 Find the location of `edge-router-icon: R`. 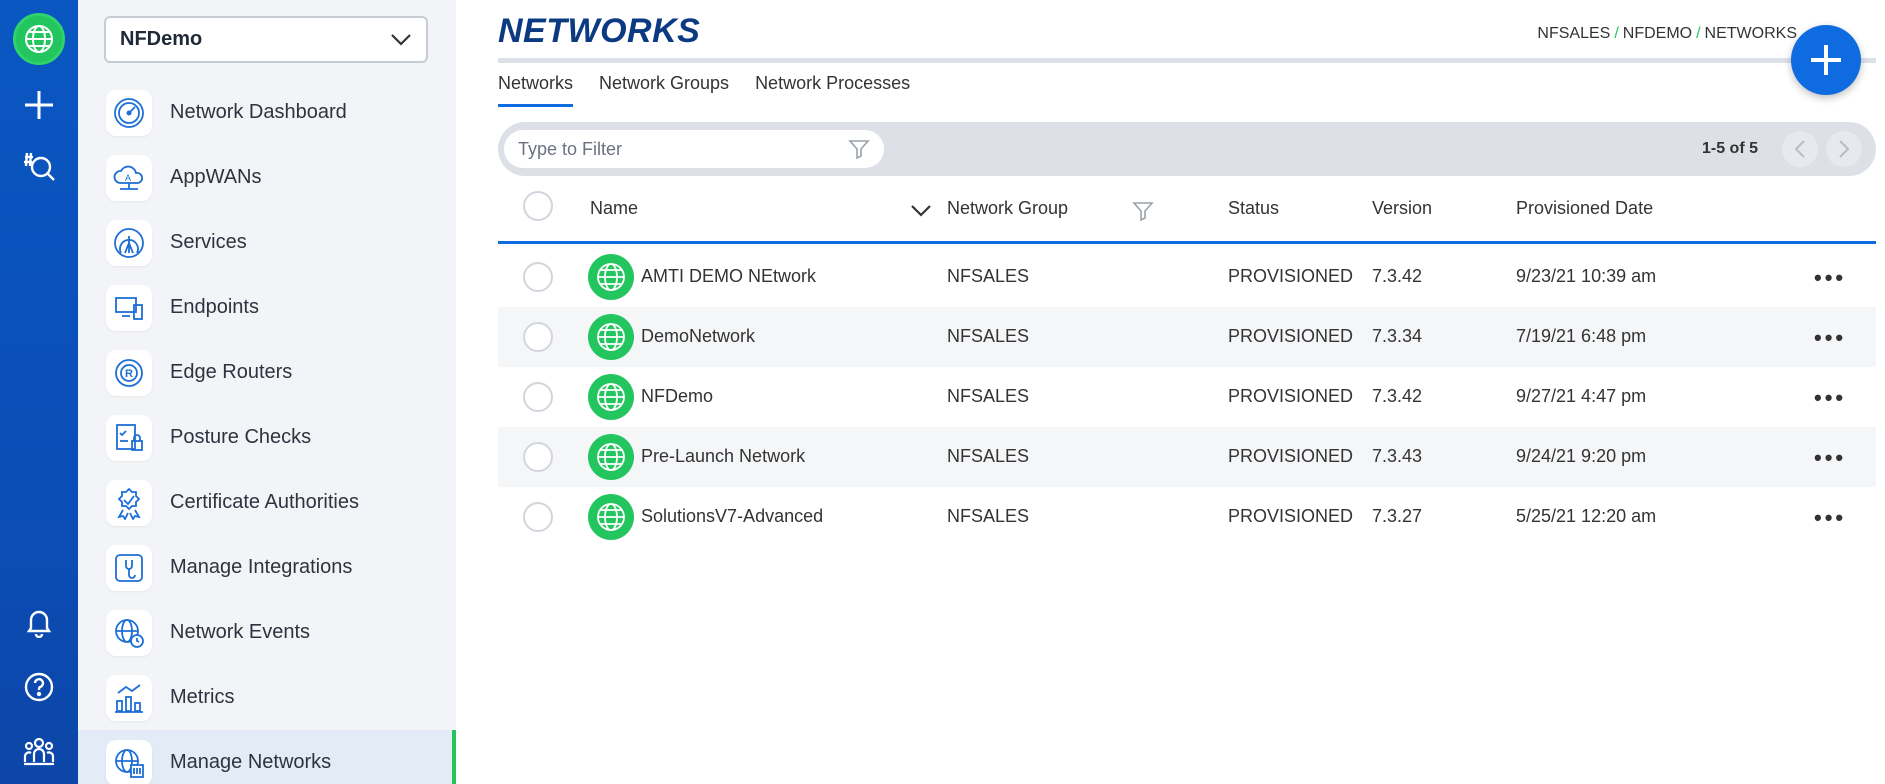

edge-router-icon: R is located at coordinates (129, 372).